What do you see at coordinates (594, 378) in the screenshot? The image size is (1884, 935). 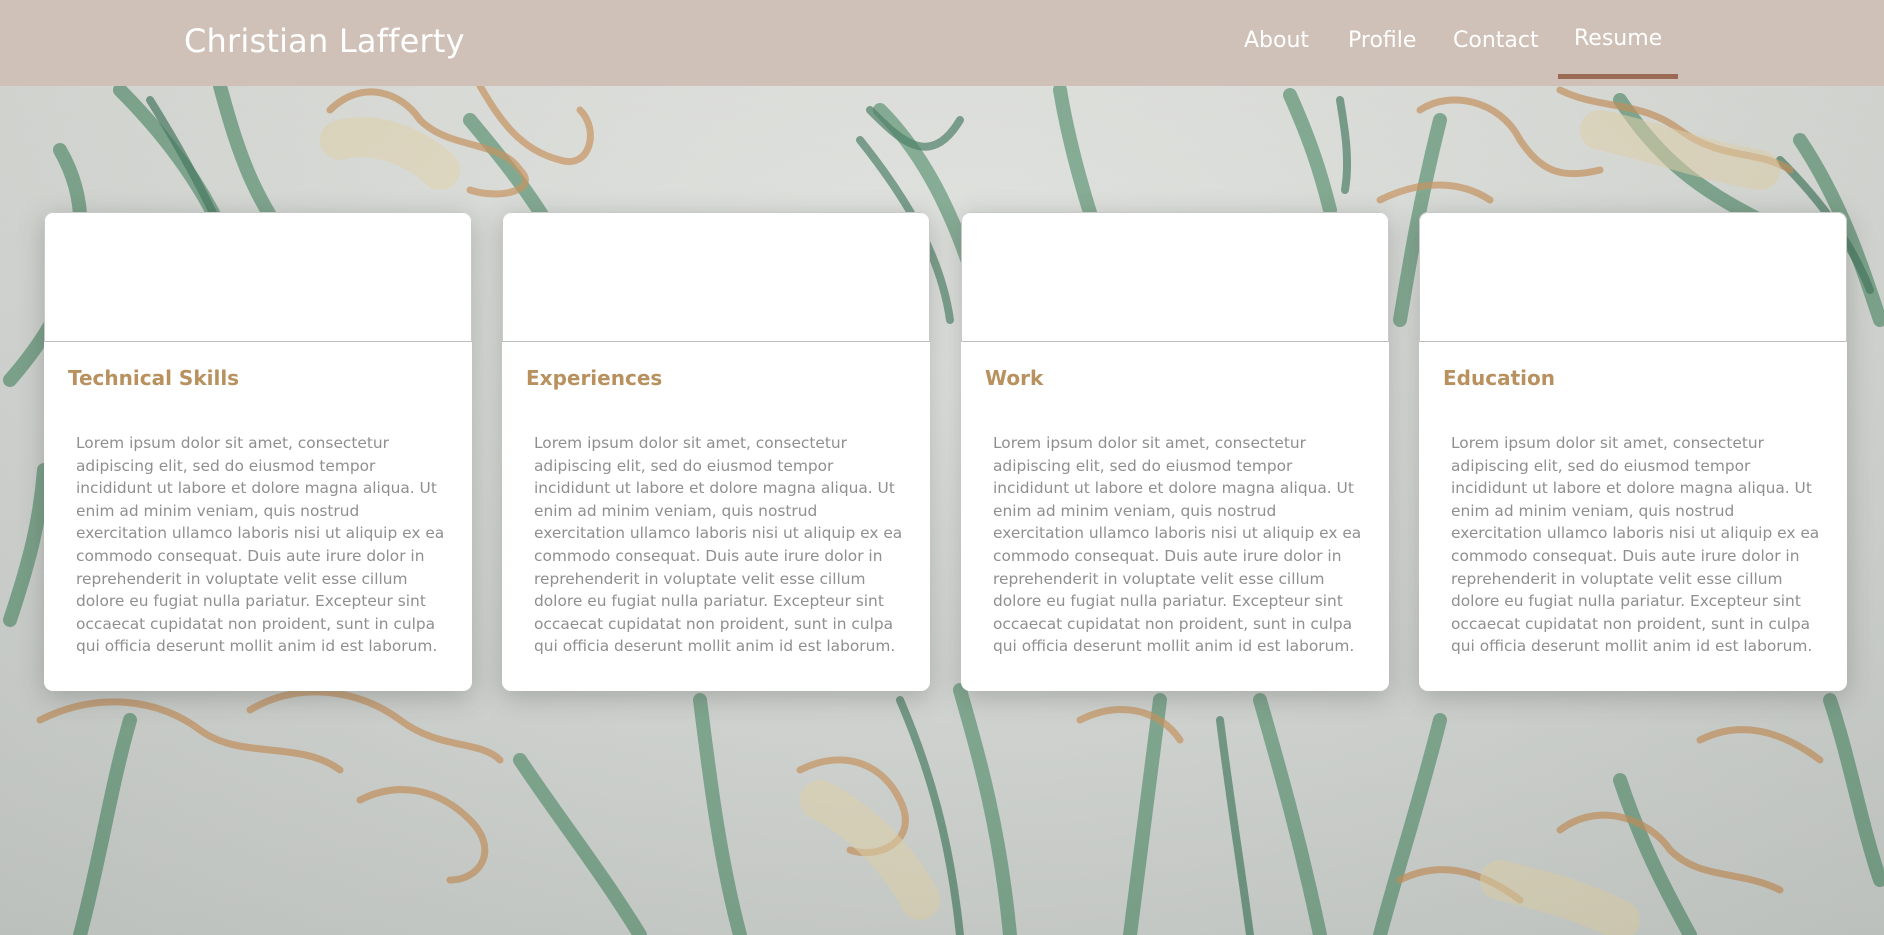 I see `card-title: Experiences` at bounding box center [594, 378].